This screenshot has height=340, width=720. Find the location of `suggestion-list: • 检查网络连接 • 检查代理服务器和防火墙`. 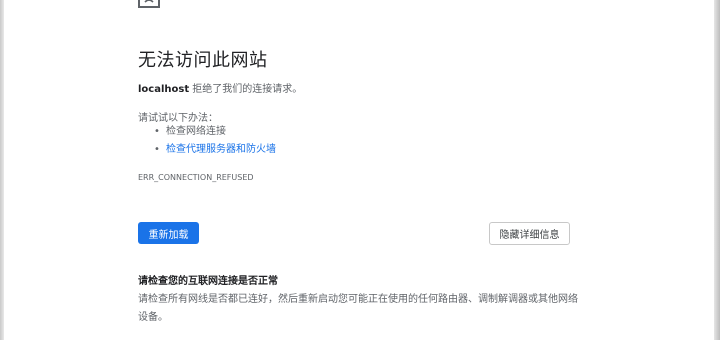

suggestion-list: • 检查网络连接 • 检查代理服务器和防火墙 is located at coordinates (215, 143).